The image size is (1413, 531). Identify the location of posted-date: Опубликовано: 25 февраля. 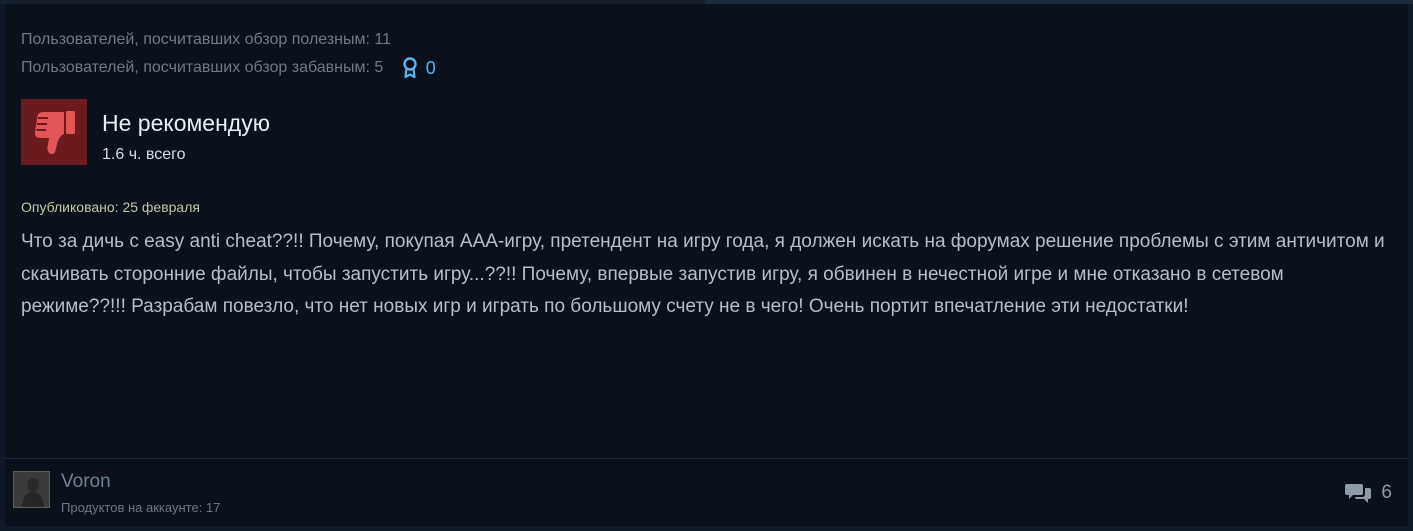
(110, 207).